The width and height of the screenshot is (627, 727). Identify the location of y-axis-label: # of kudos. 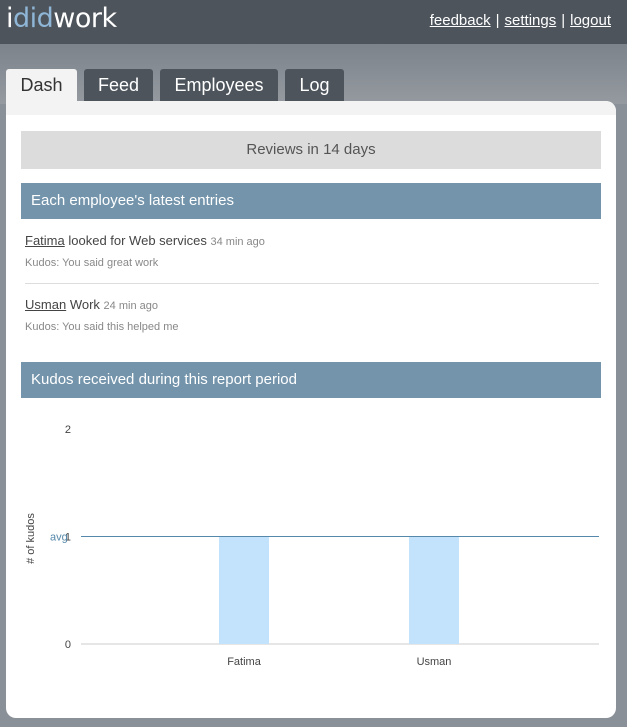
(31, 538).